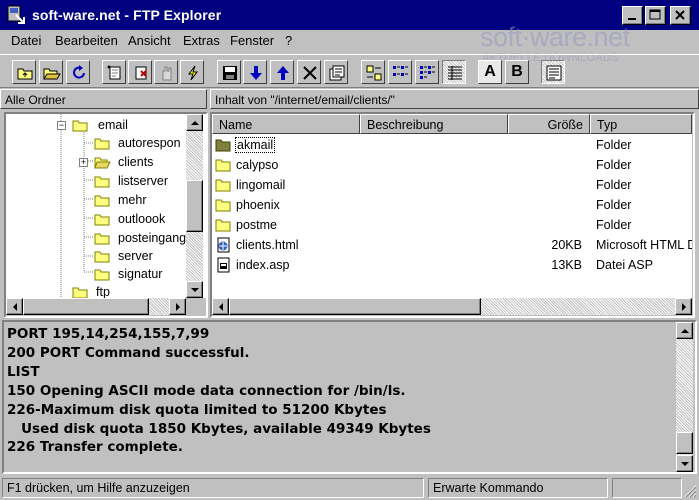 The image size is (699, 500). What do you see at coordinates (51, 72) in the screenshot?
I see `open-folder-button` at bounding box center [51, 72].